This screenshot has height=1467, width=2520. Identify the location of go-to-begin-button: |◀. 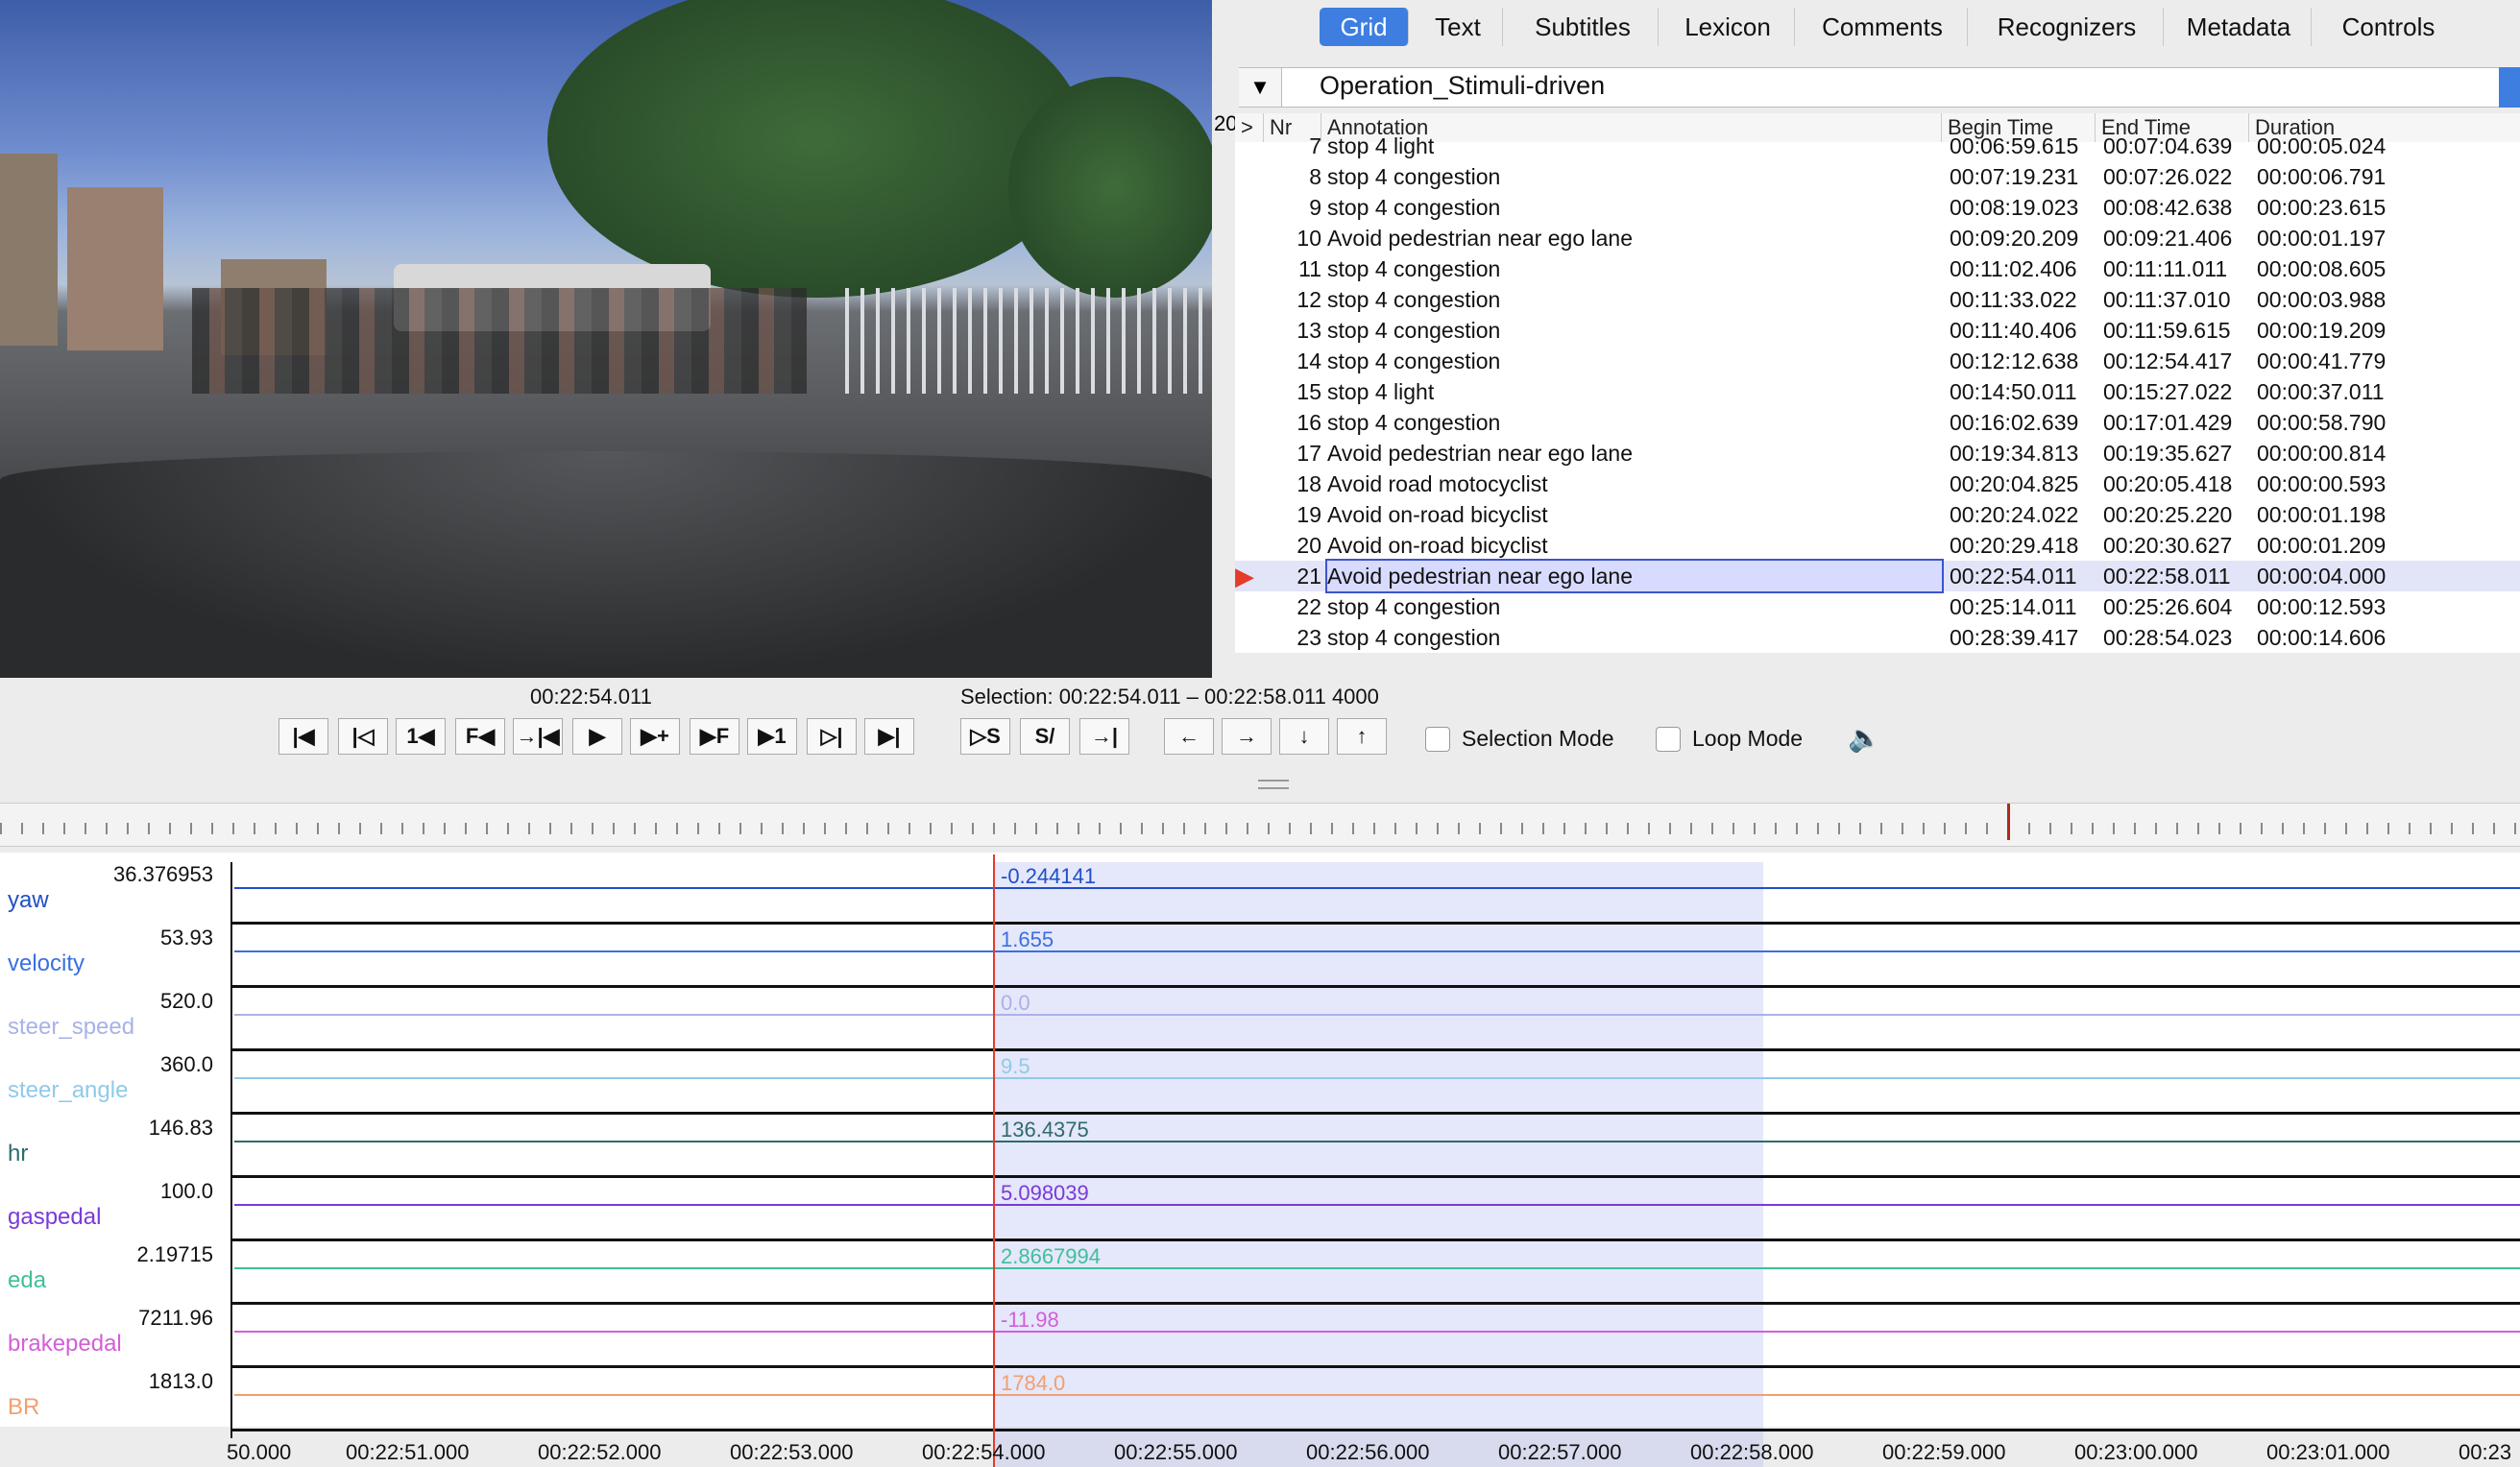
(303, 736).